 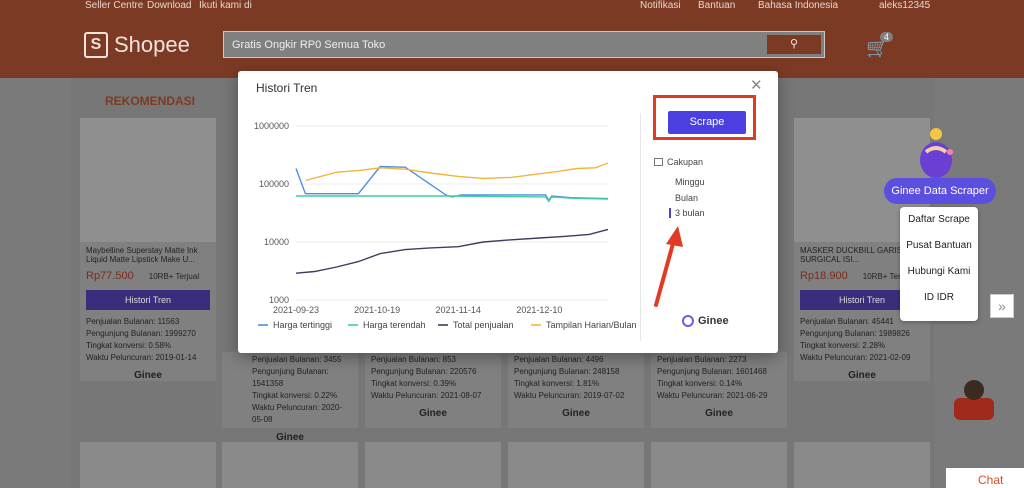 What do you see at coordinates (658, 162) in the screenshot?
I see `calendar-icon` at bounding box center [658, 162].